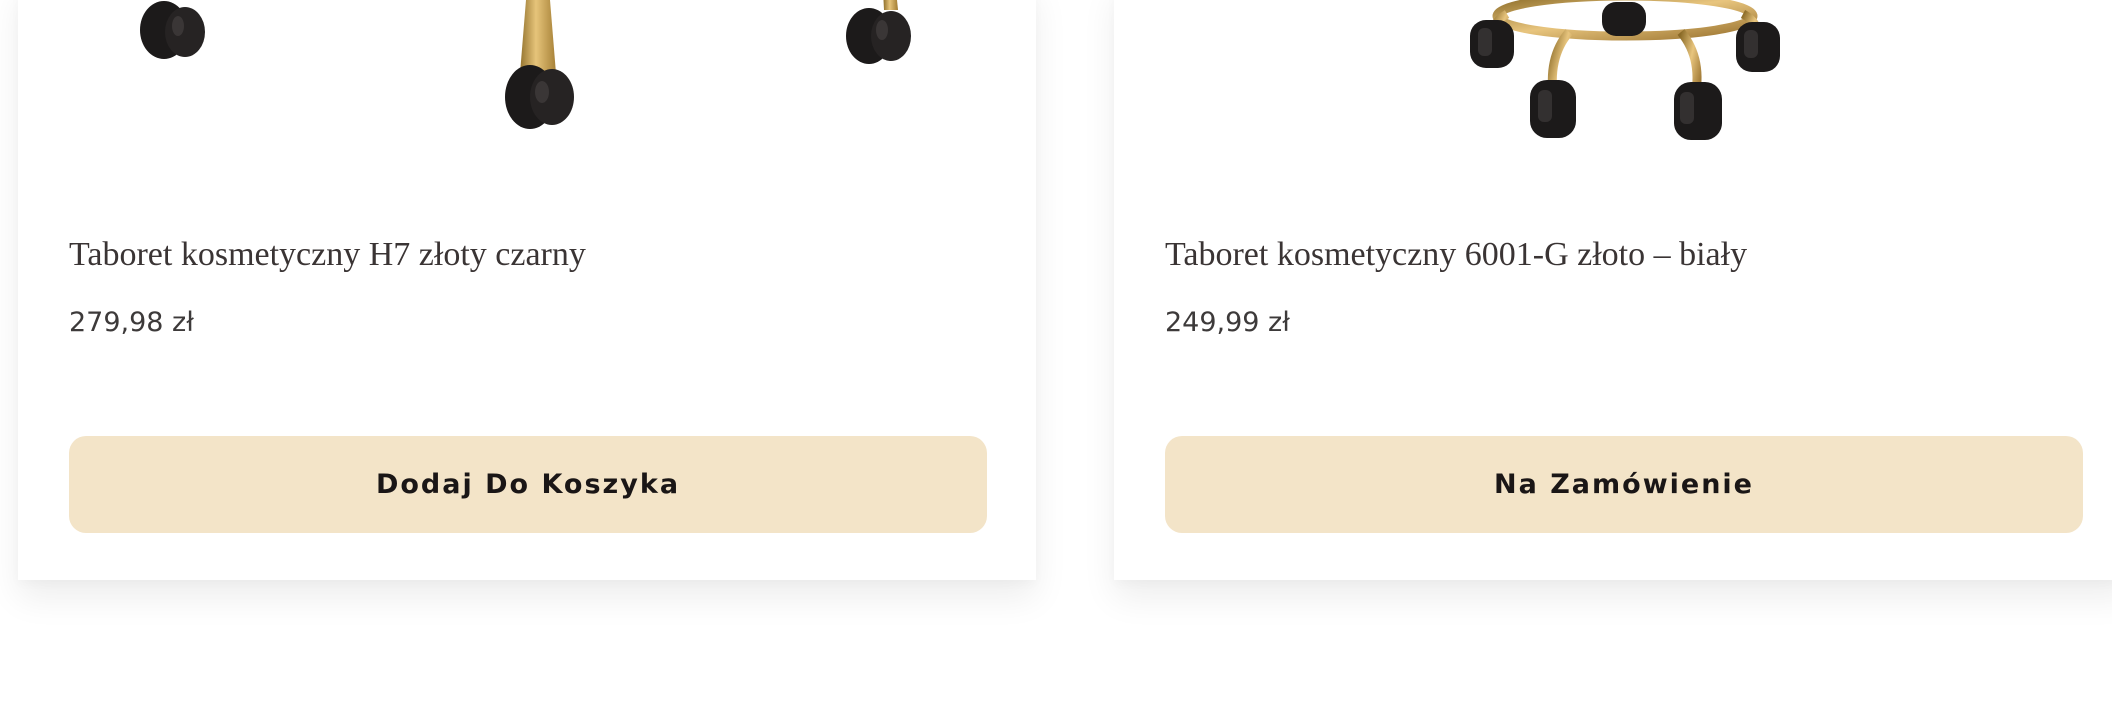  I want to click on caster-center, so click(539, 97).